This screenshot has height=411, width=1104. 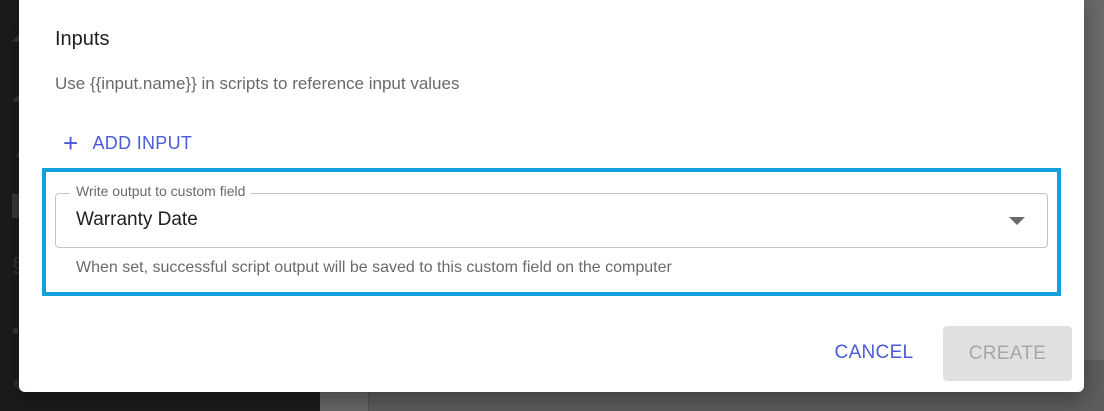 I want to click on custom-field-label: Write output to custom field, so click(x=161, y=191).